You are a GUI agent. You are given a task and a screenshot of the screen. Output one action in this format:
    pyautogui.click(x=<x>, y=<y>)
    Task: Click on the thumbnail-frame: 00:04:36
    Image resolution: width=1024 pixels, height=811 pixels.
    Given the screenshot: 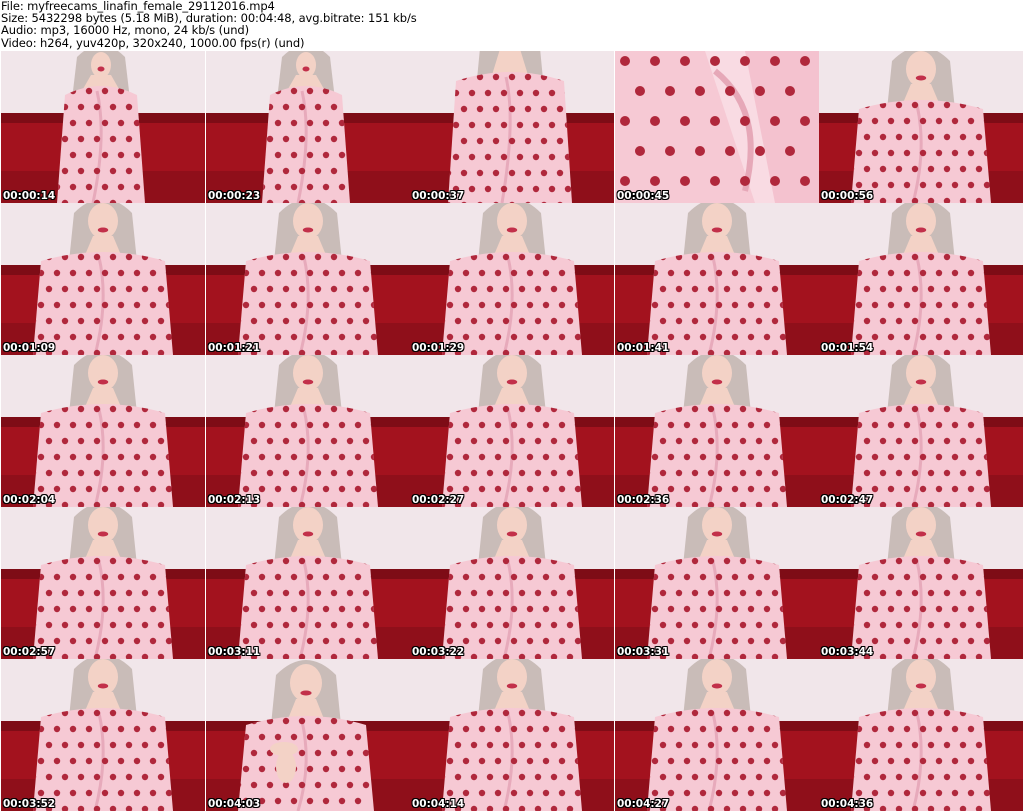 What is the action you would take?
    pyautogui.click(x=921, y=735)
    